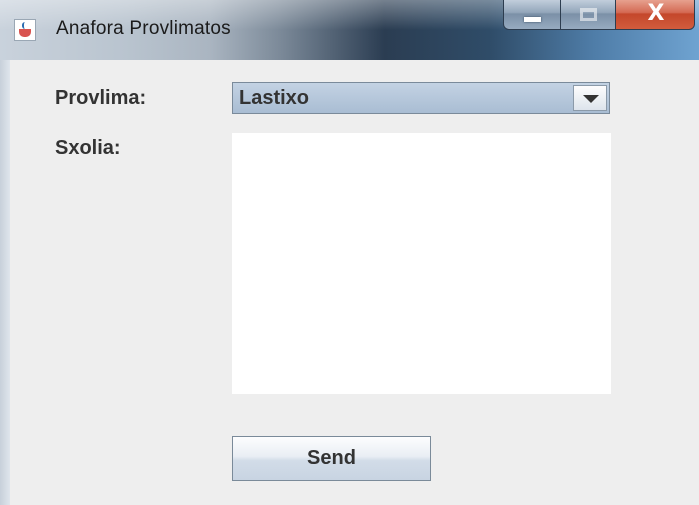  I want to click on minimize-button, so click(532, 15).